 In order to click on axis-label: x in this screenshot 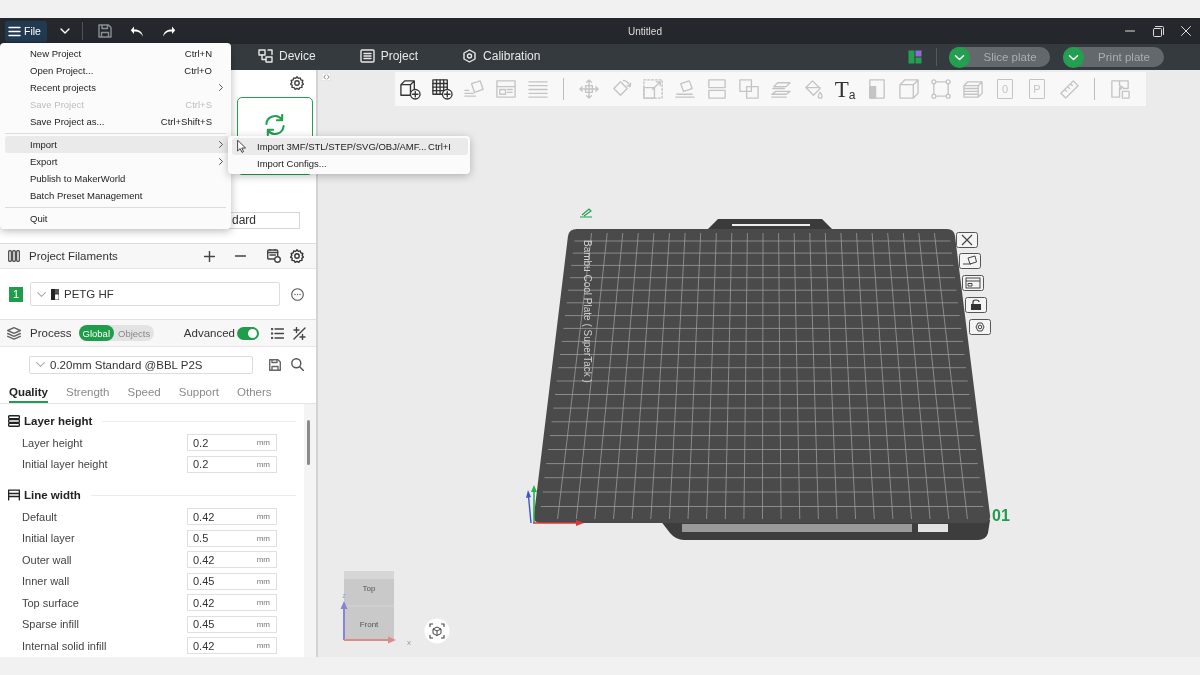, I will do `click(409, 642)`.